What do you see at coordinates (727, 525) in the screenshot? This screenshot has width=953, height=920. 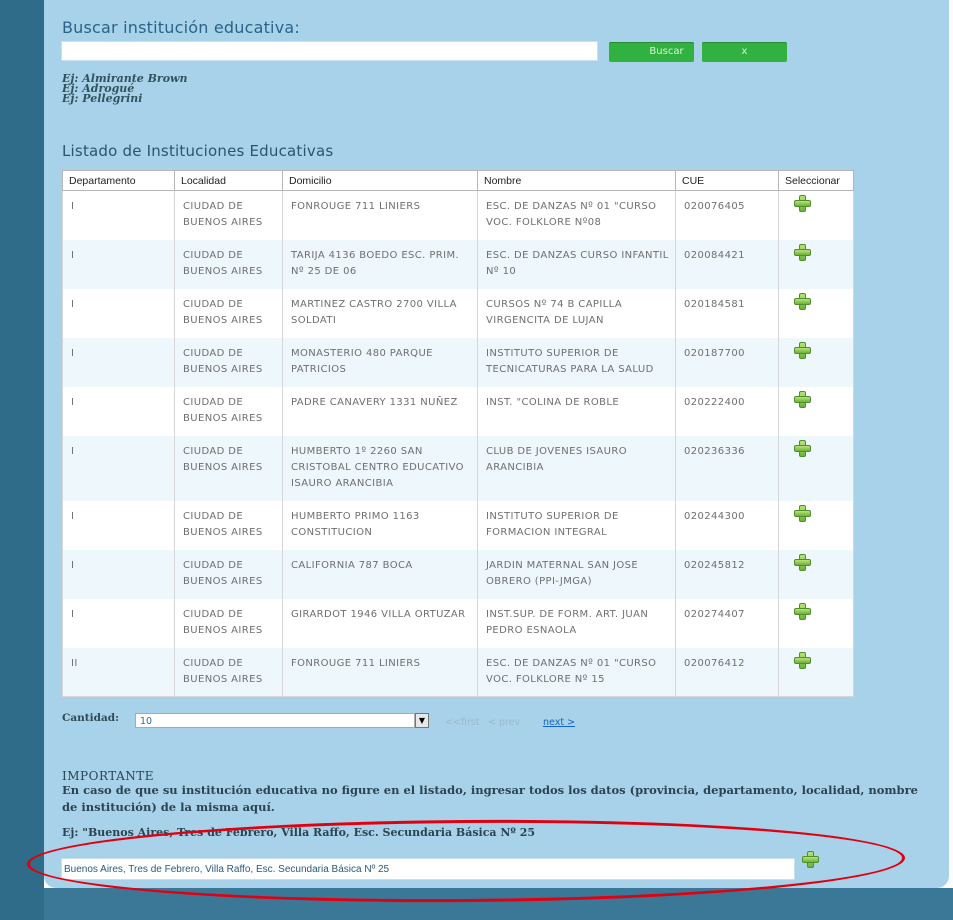 I see `cell-cue: 020244300` at bounding box center [727, 525].